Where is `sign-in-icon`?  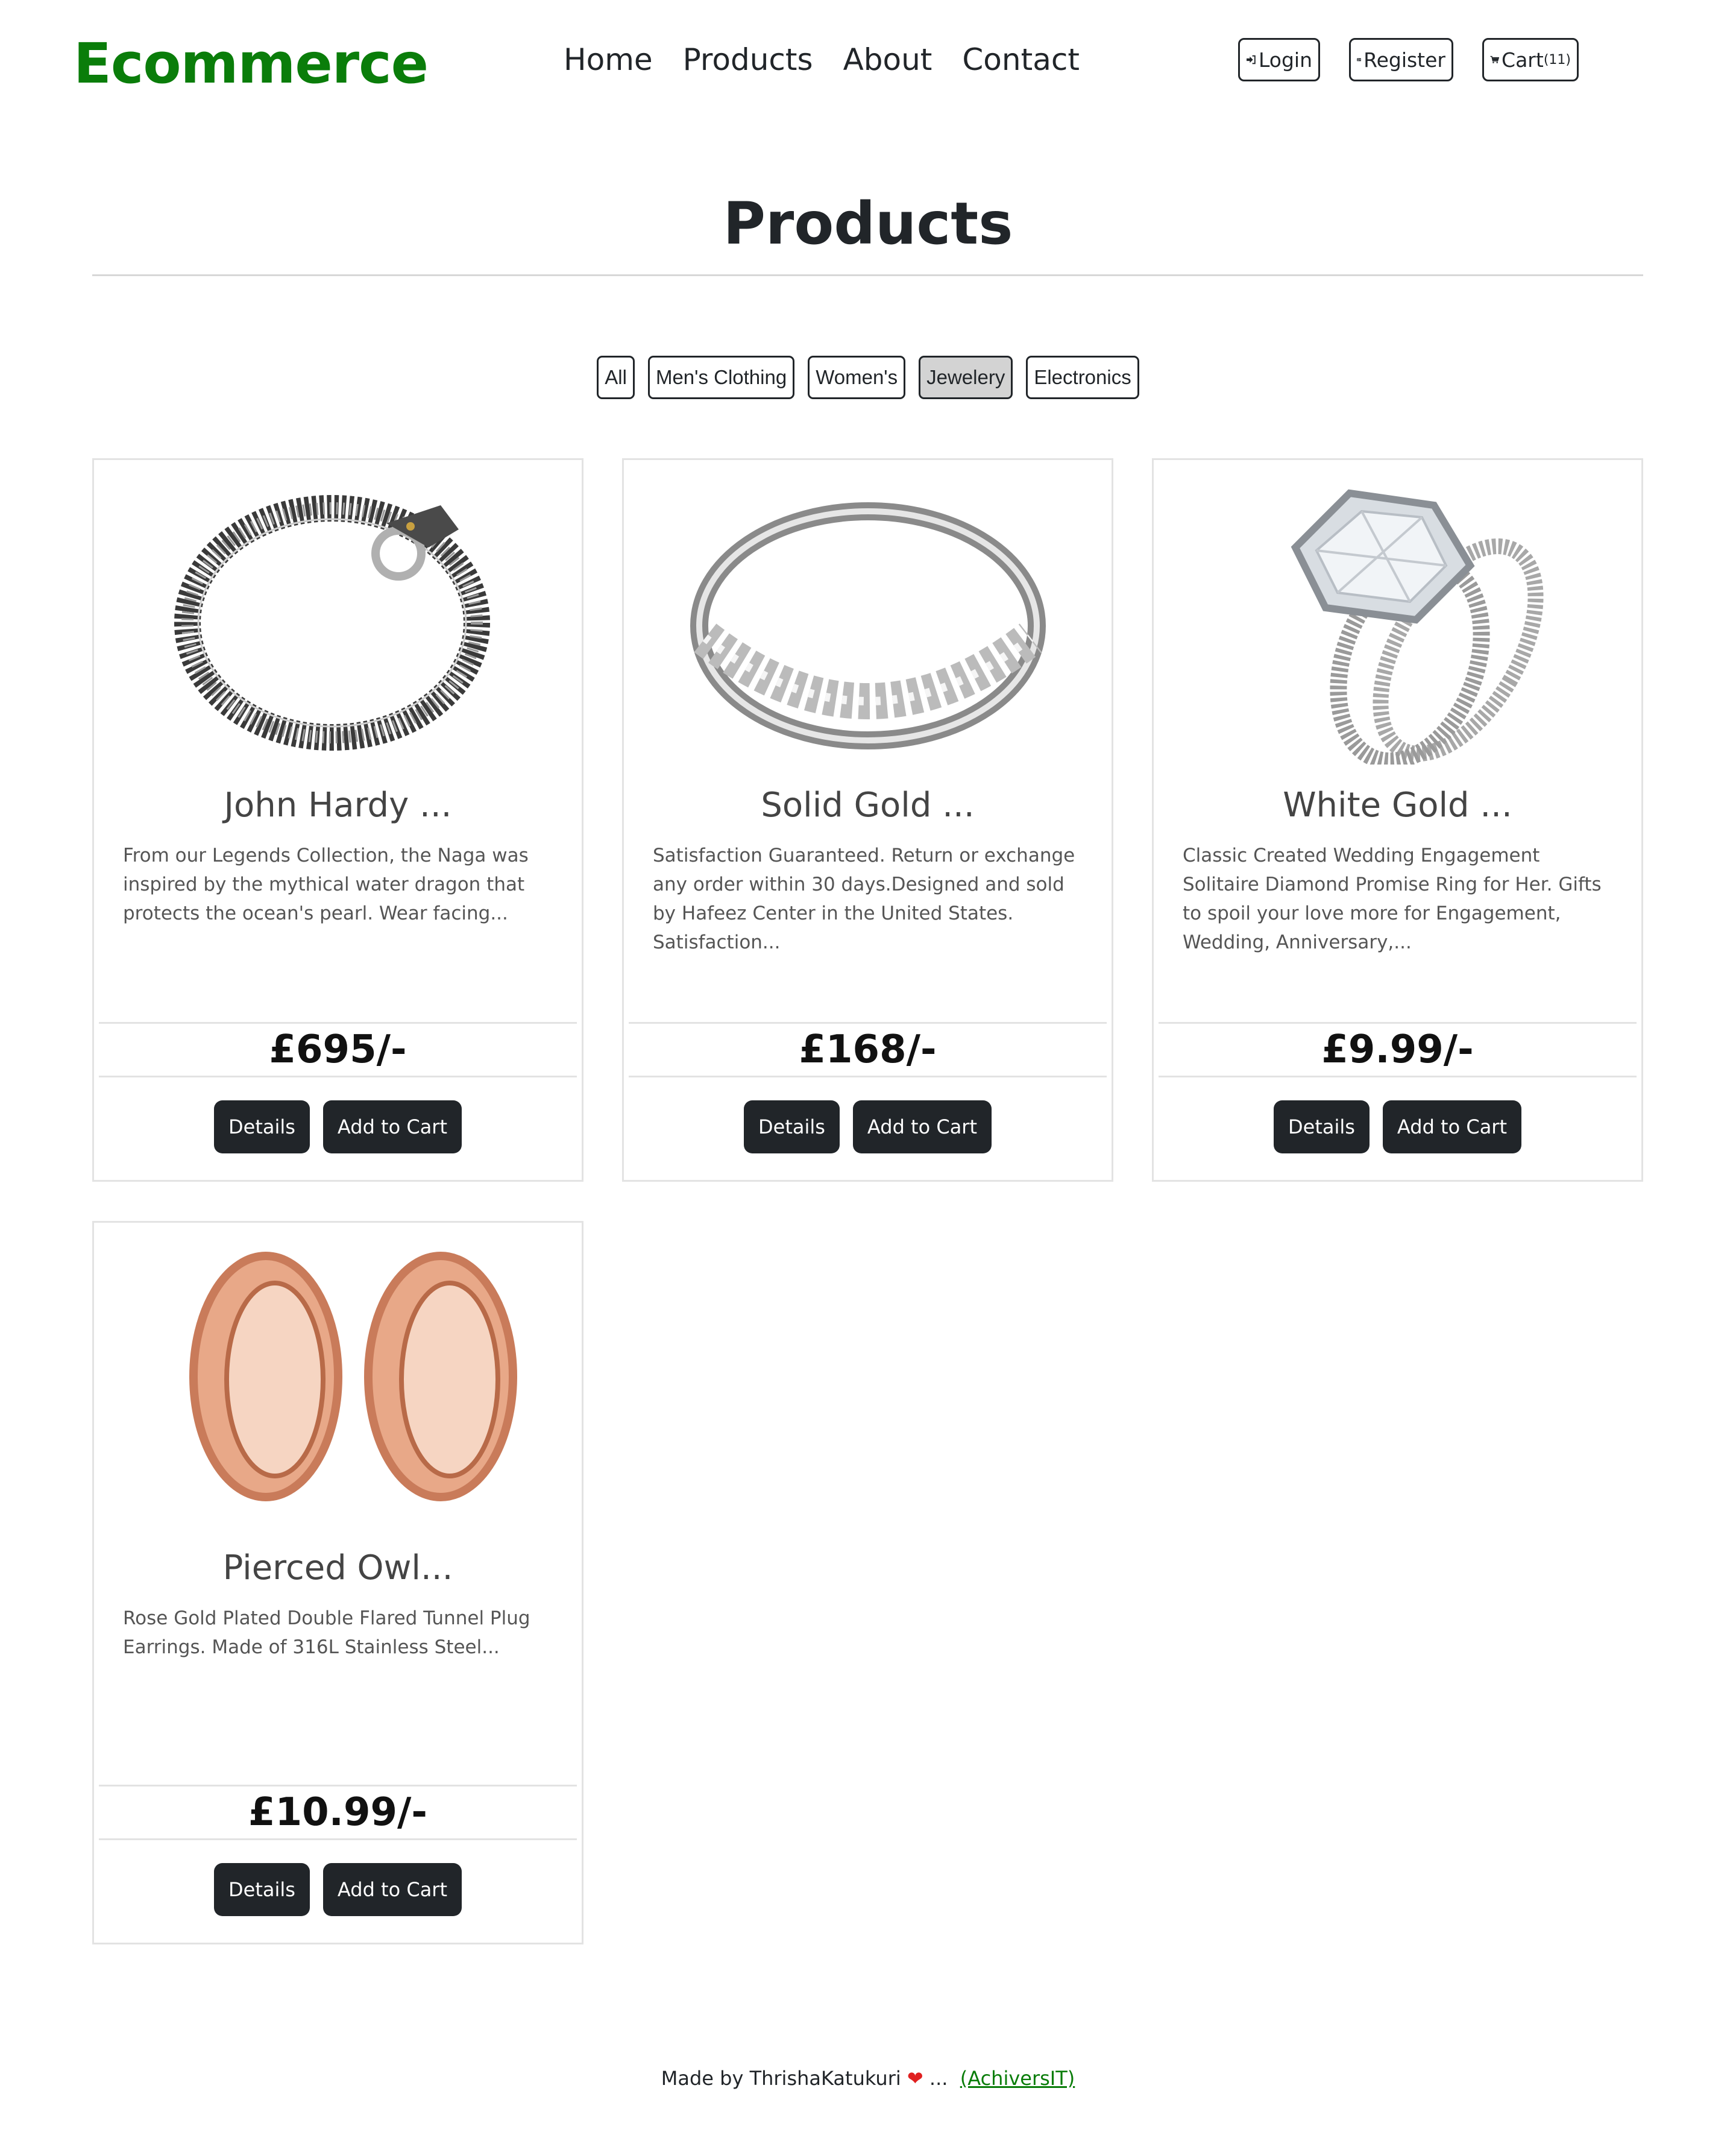 sign-in-icon is located at coordinates (1251, 60).